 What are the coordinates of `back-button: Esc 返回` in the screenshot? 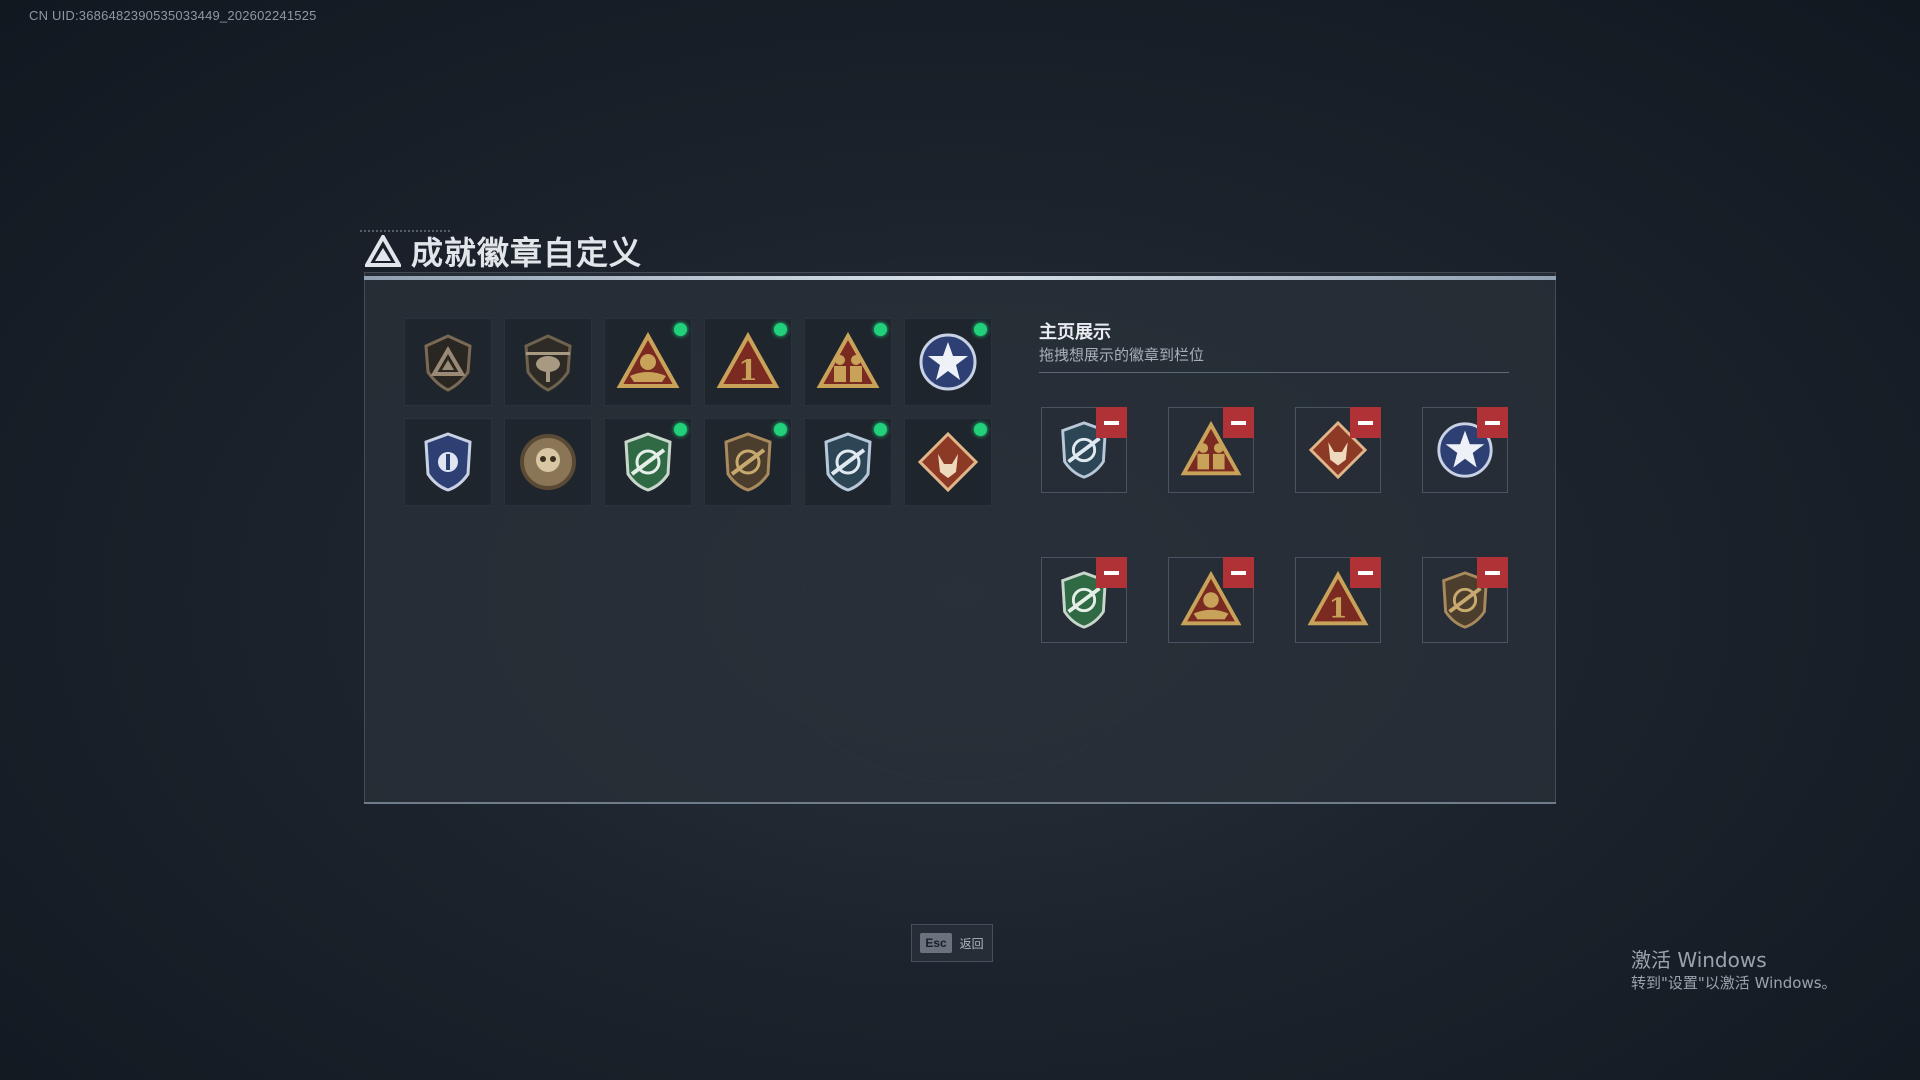 It's located at (952, 943).